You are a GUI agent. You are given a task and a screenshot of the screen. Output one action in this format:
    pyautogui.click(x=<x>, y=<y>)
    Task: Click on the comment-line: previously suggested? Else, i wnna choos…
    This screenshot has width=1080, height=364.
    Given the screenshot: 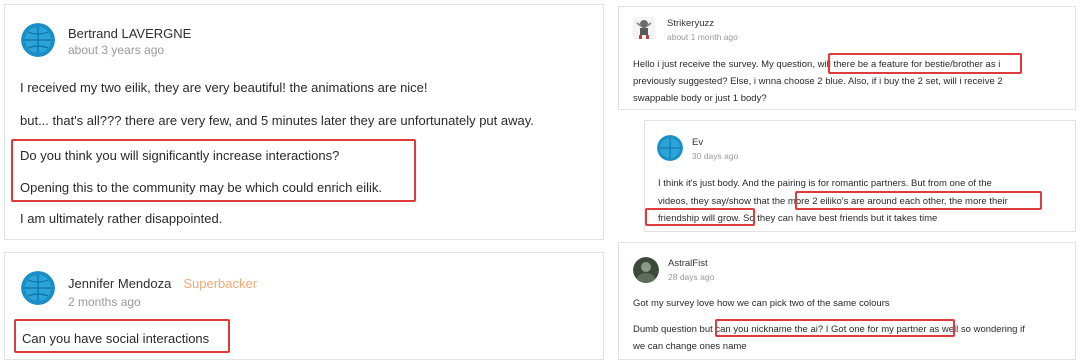 What is the action you would take?
    pyautogui.click(x=818, y=81)
    